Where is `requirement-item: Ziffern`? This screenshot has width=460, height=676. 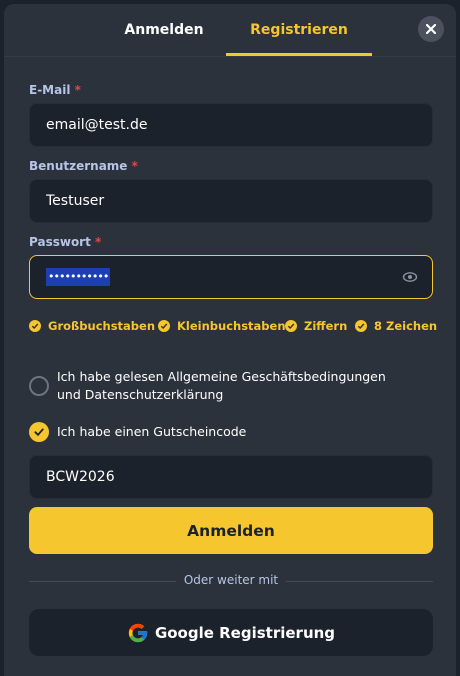 requirement-item: Ziffern is located at coordinates (316, 326).